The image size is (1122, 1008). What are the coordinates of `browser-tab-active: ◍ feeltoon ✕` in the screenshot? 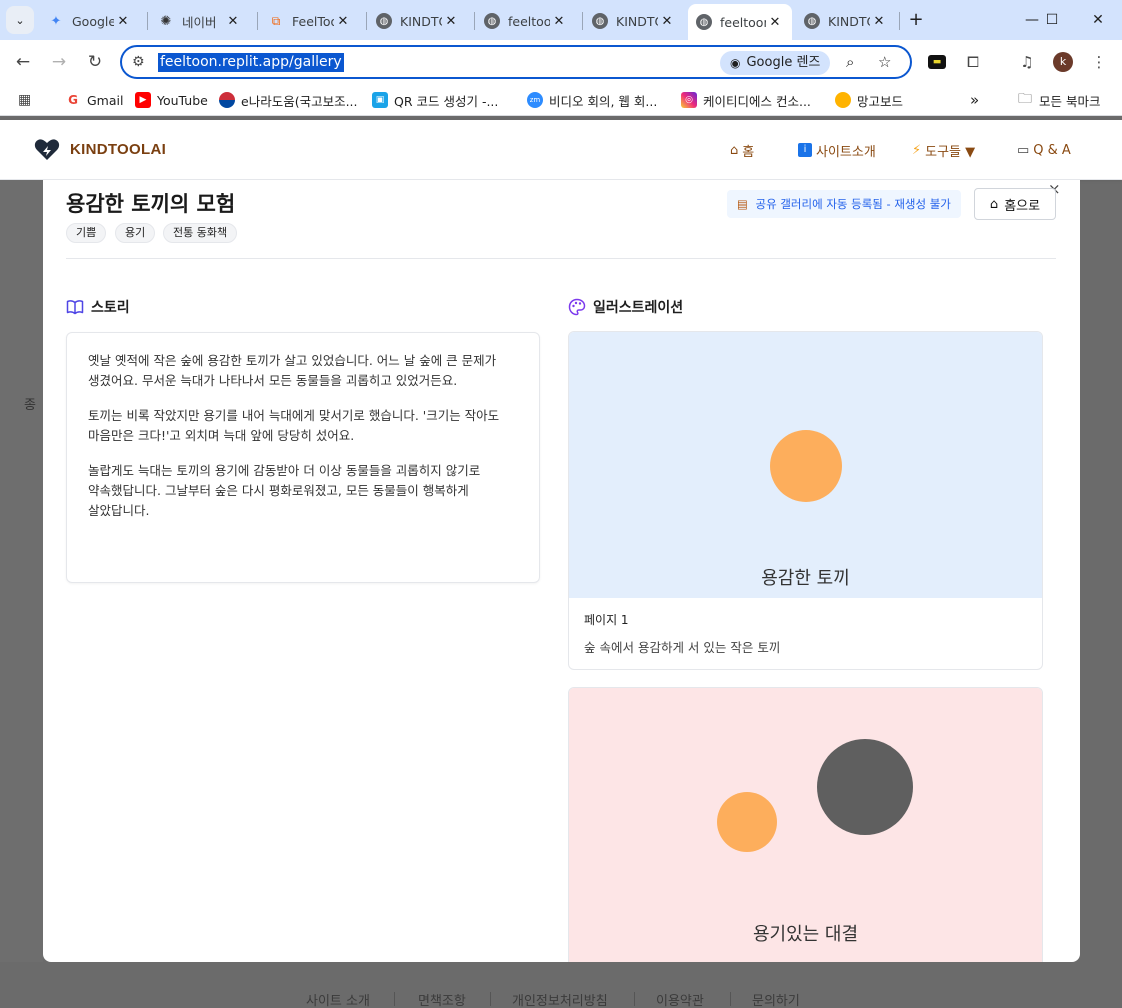 It's located at (740, 22).